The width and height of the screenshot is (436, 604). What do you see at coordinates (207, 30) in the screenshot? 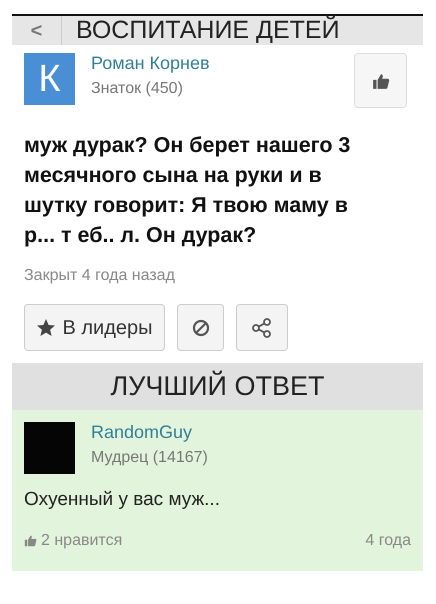
I see `page-title: ВОСПИТАНИЕ ДЕТЕЙ` at bounding box center [207, 30].